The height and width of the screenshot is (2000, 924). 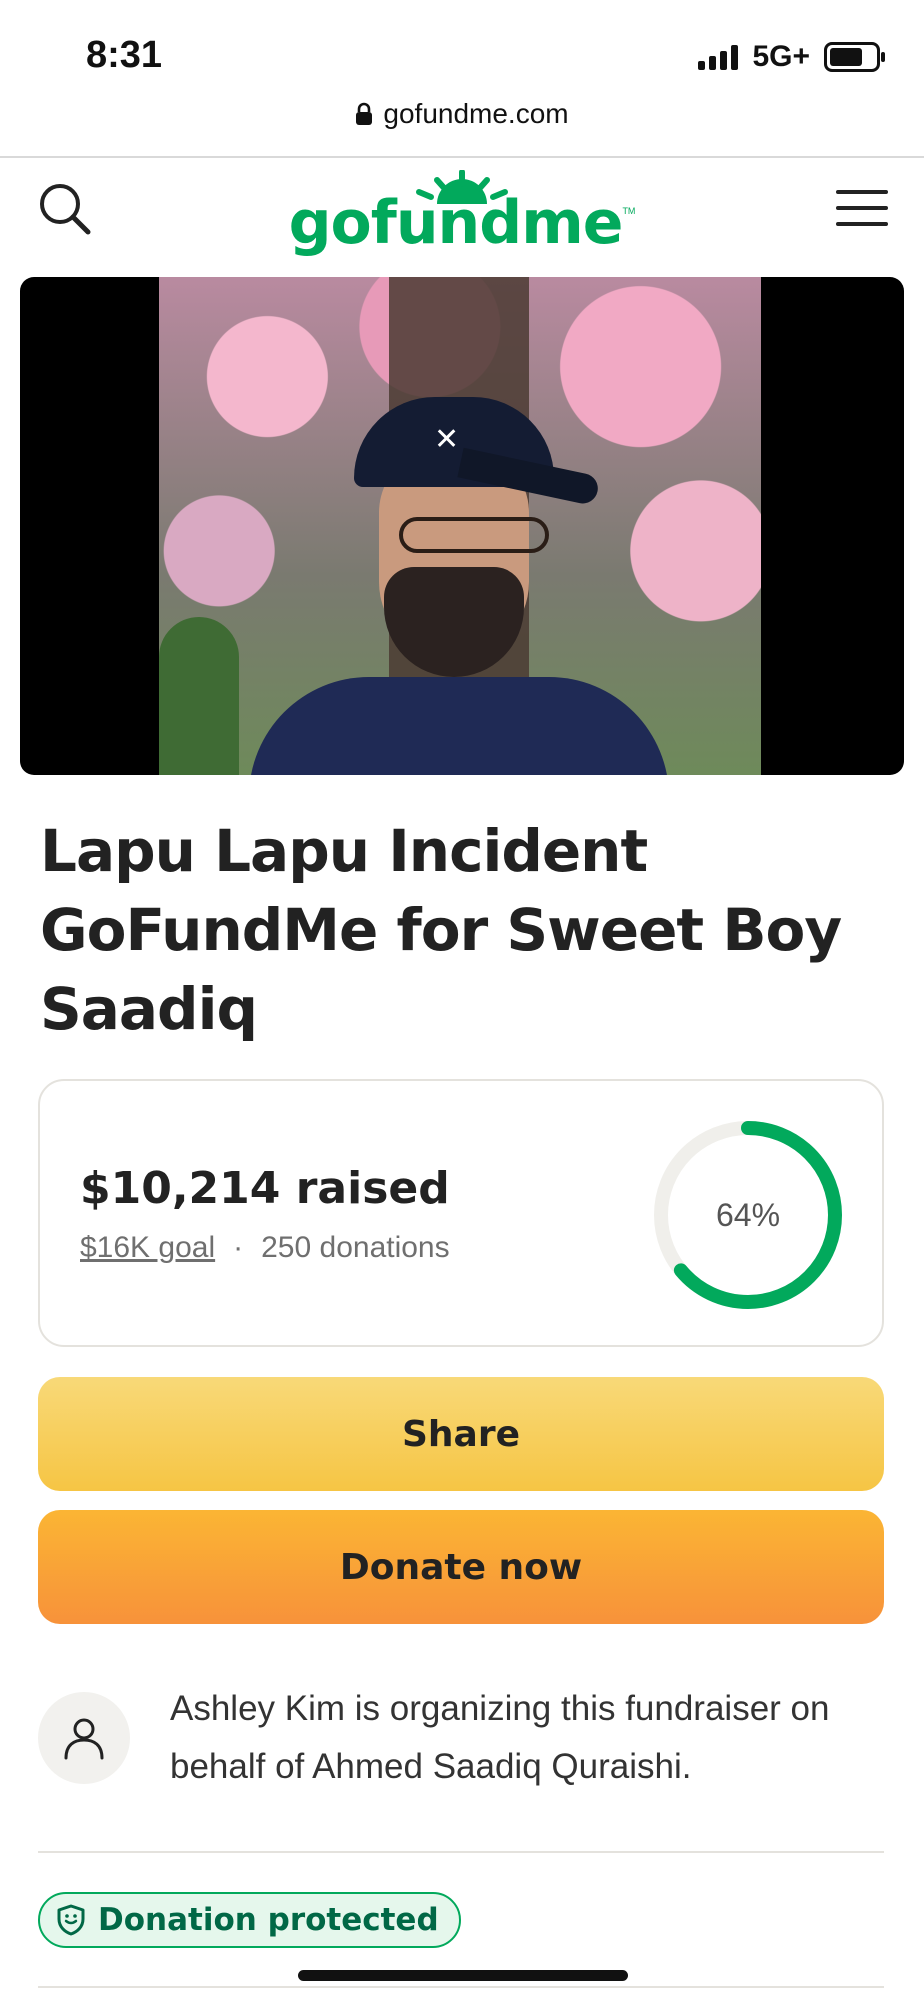 I want to click on user-icon, so click(x=84, y=1739).